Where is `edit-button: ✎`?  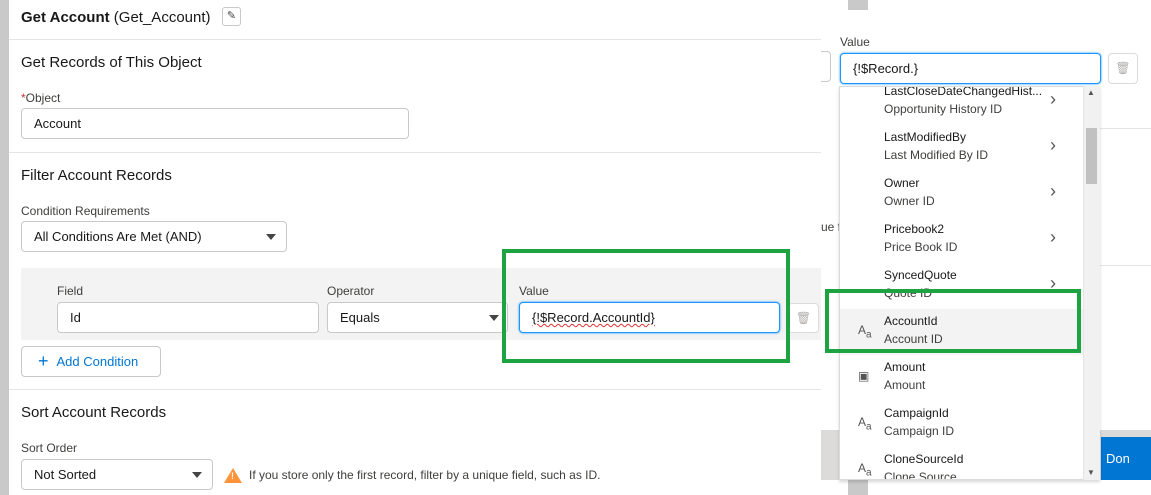
edit-button: ✎ is located at coordinates (231, 16).